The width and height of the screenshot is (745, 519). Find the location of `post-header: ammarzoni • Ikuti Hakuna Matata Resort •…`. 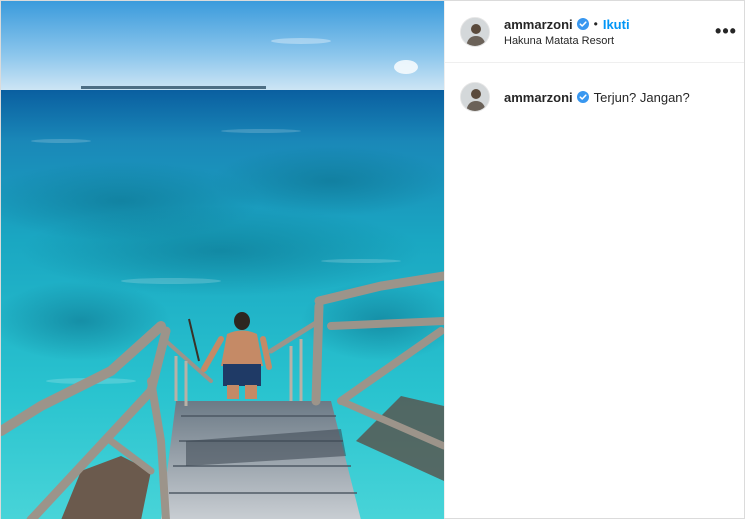

post-header: ammarzoni • Ikuti Hakuna Matata Resort •… is located at coordinates (594, 32).